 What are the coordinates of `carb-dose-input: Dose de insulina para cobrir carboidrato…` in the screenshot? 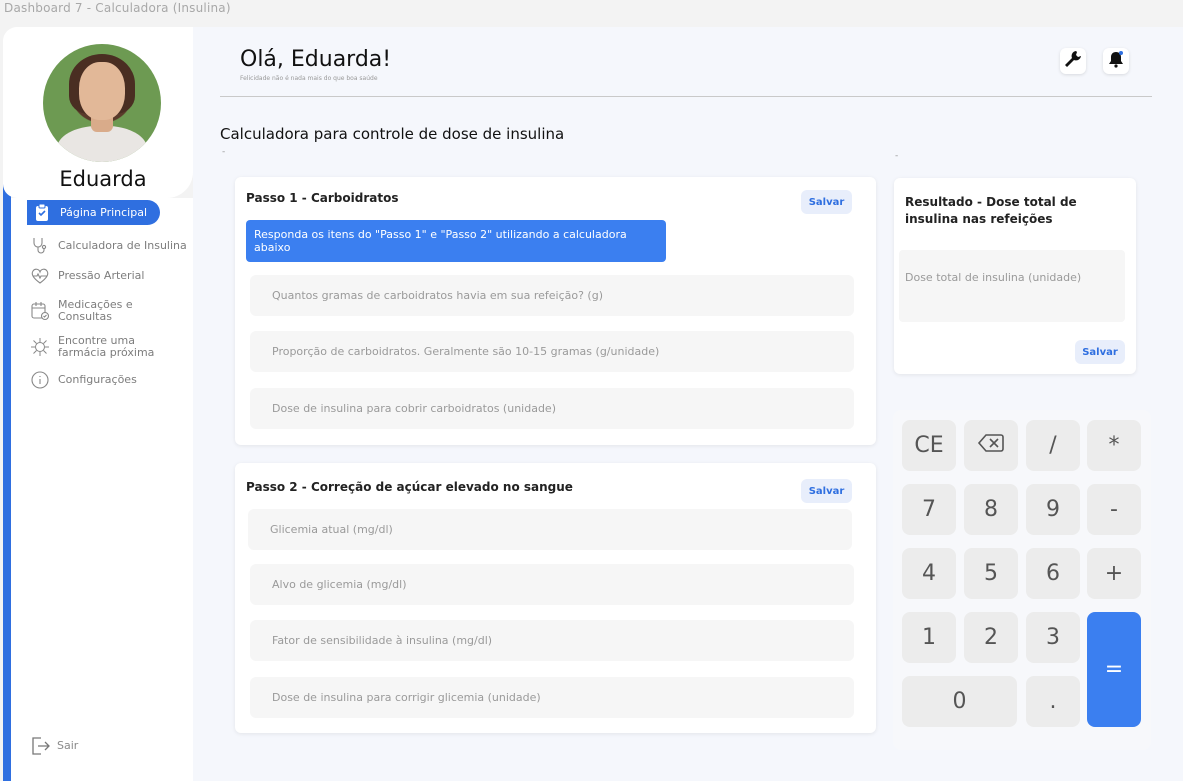 It's located at (552, 408).